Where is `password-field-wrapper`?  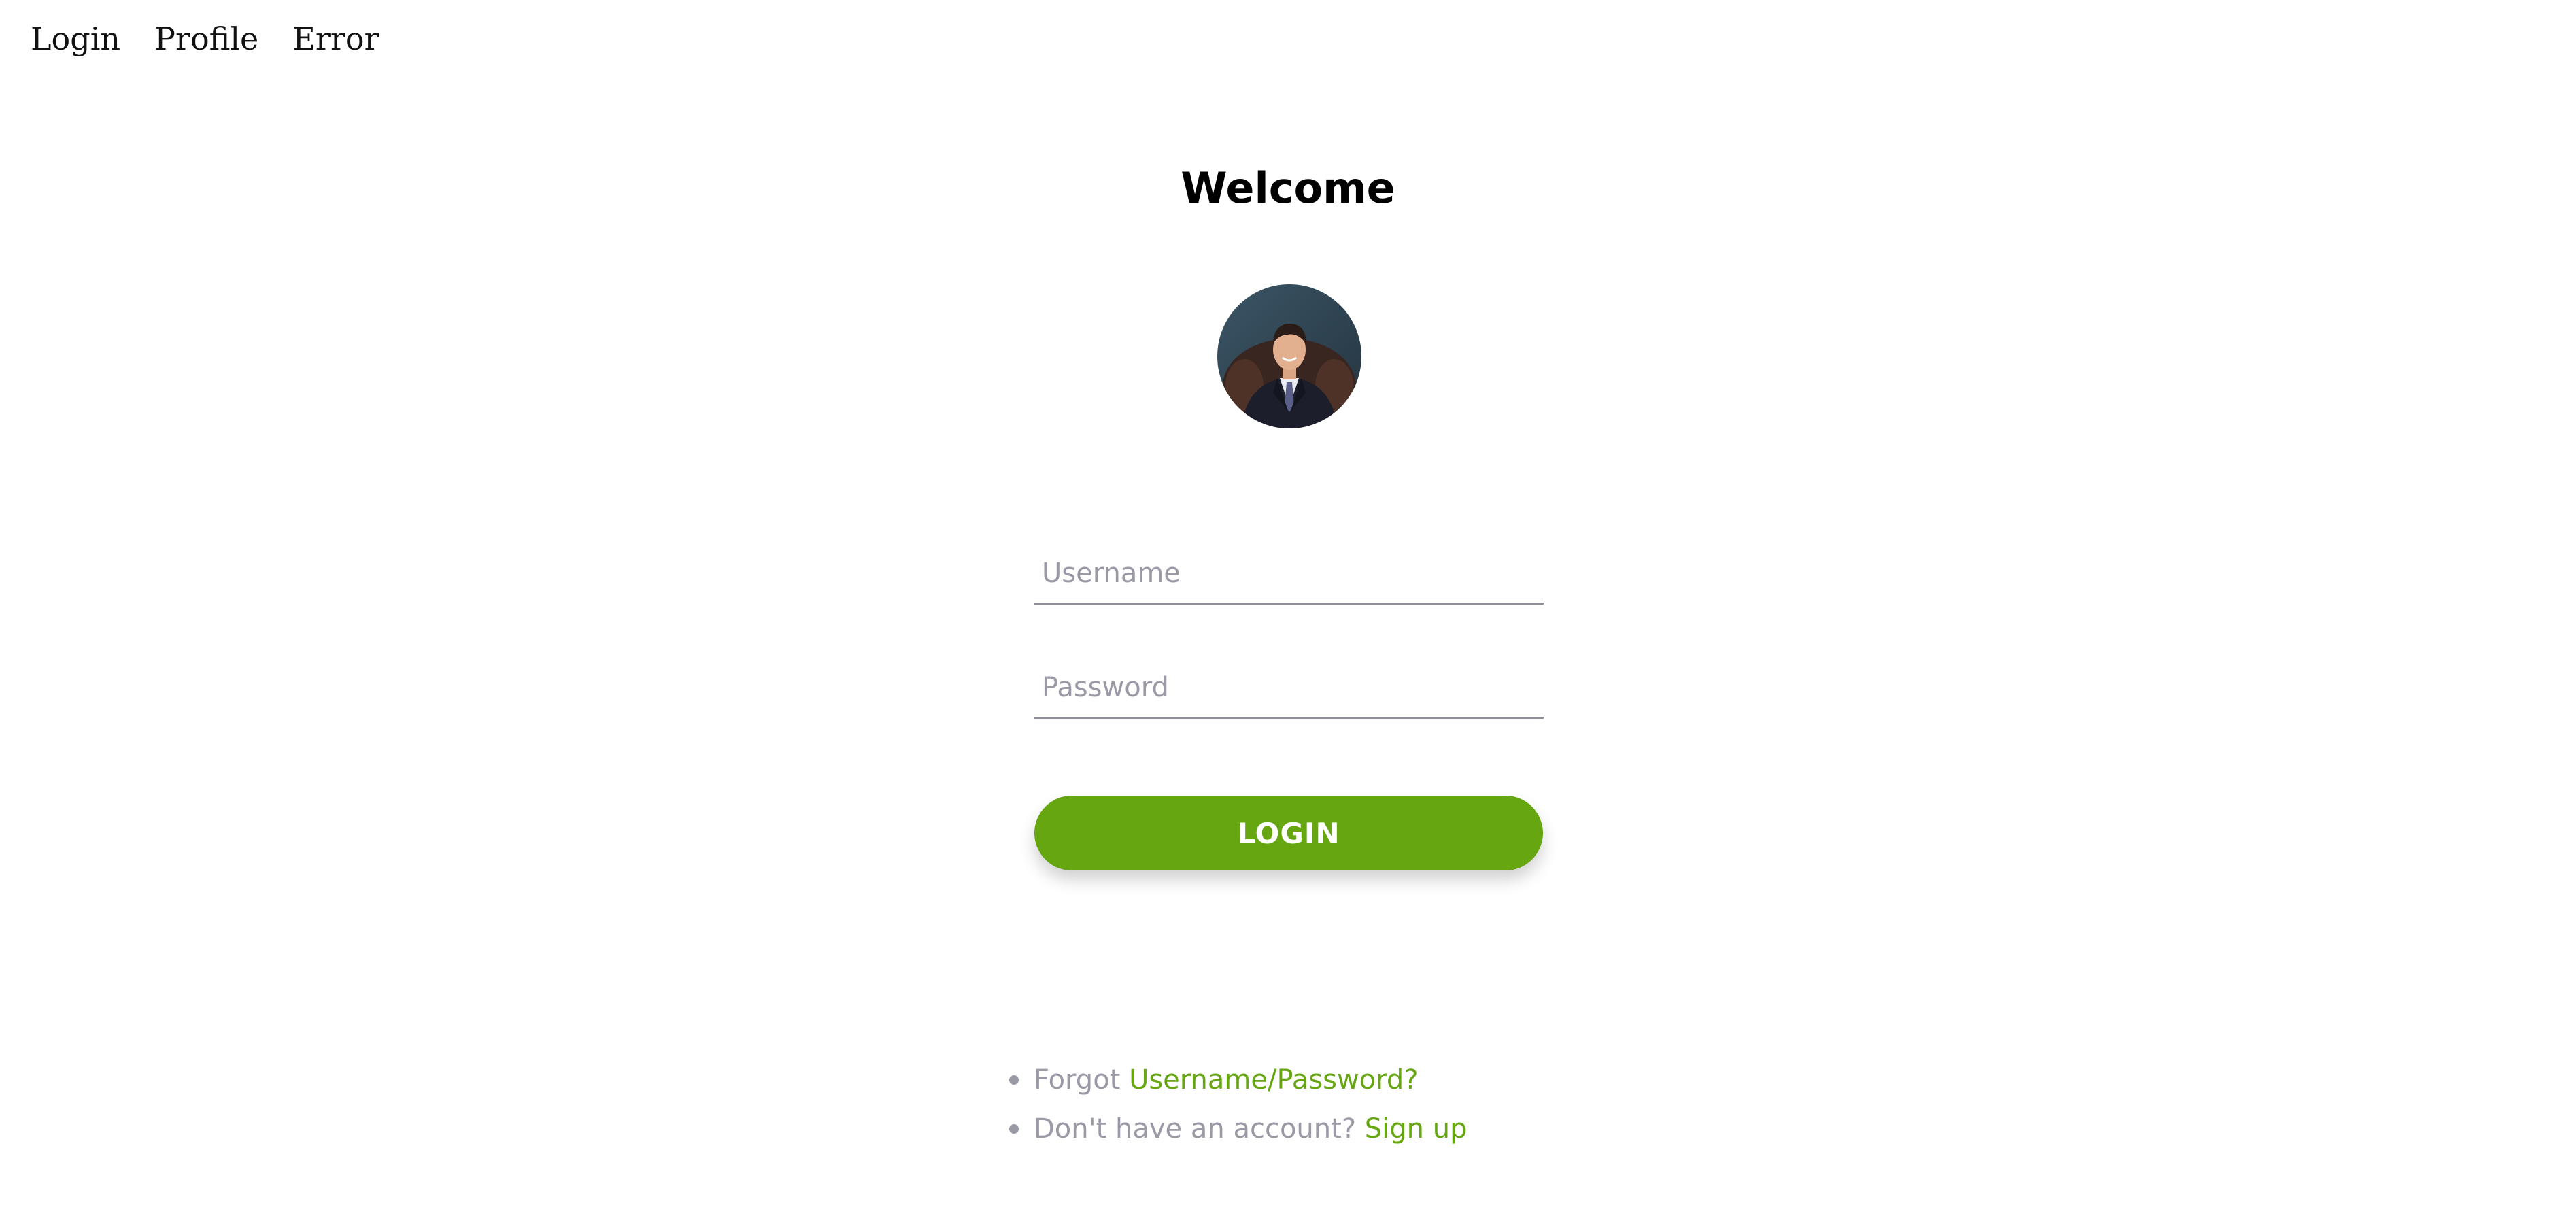 password-field-wrapper is located at coordinates (1289, 688).